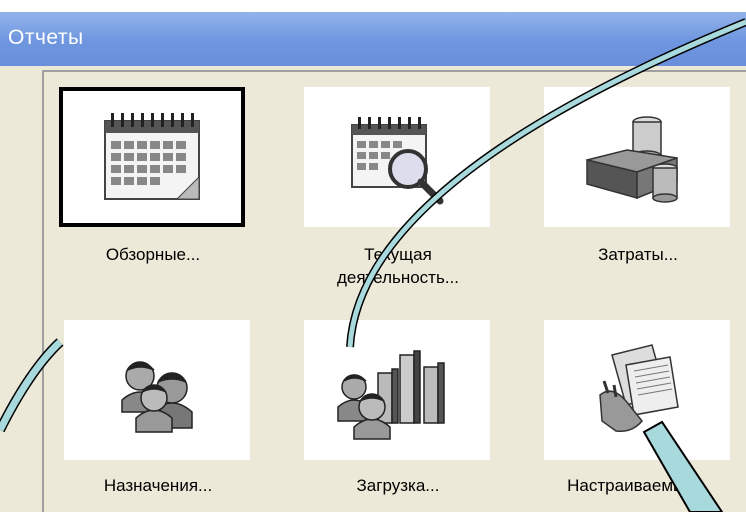  What do you see at coordinates (157, 397) in the screenshot?
I see `people-icon` at bounding box center [157, 397].